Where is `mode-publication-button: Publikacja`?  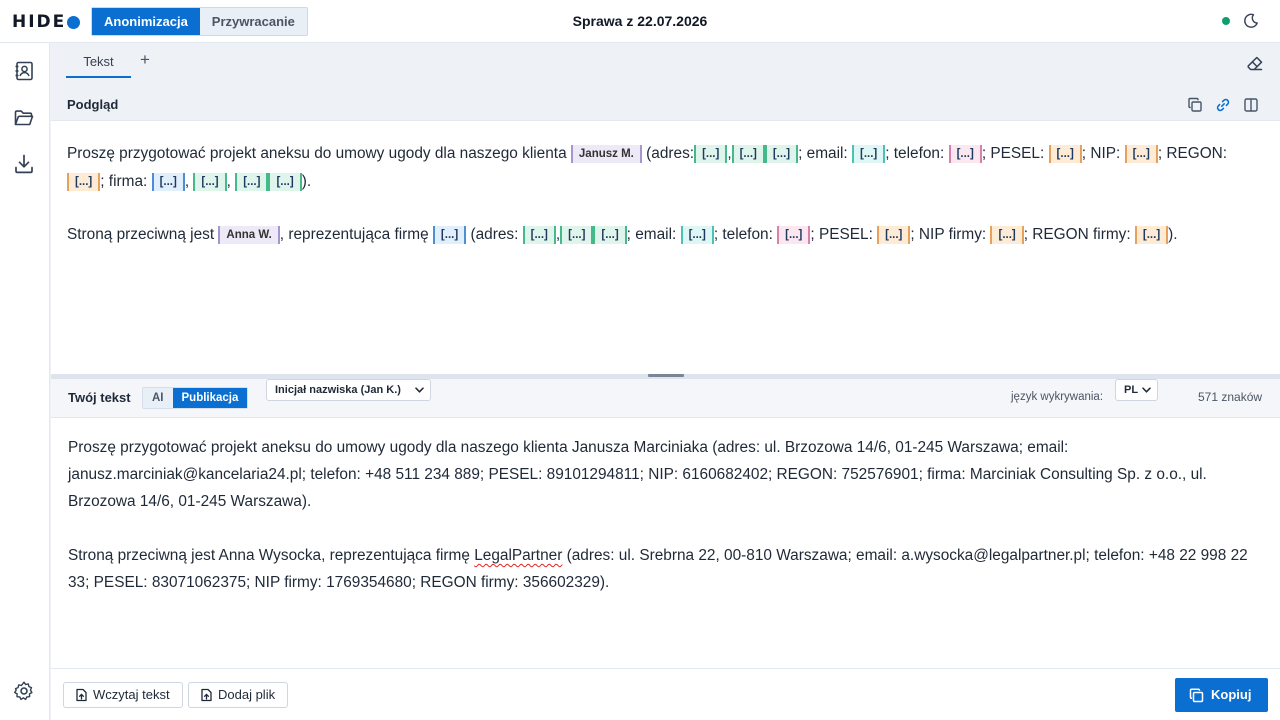
mode-publication-button: Publikacja is located at coordinates (210, 398).